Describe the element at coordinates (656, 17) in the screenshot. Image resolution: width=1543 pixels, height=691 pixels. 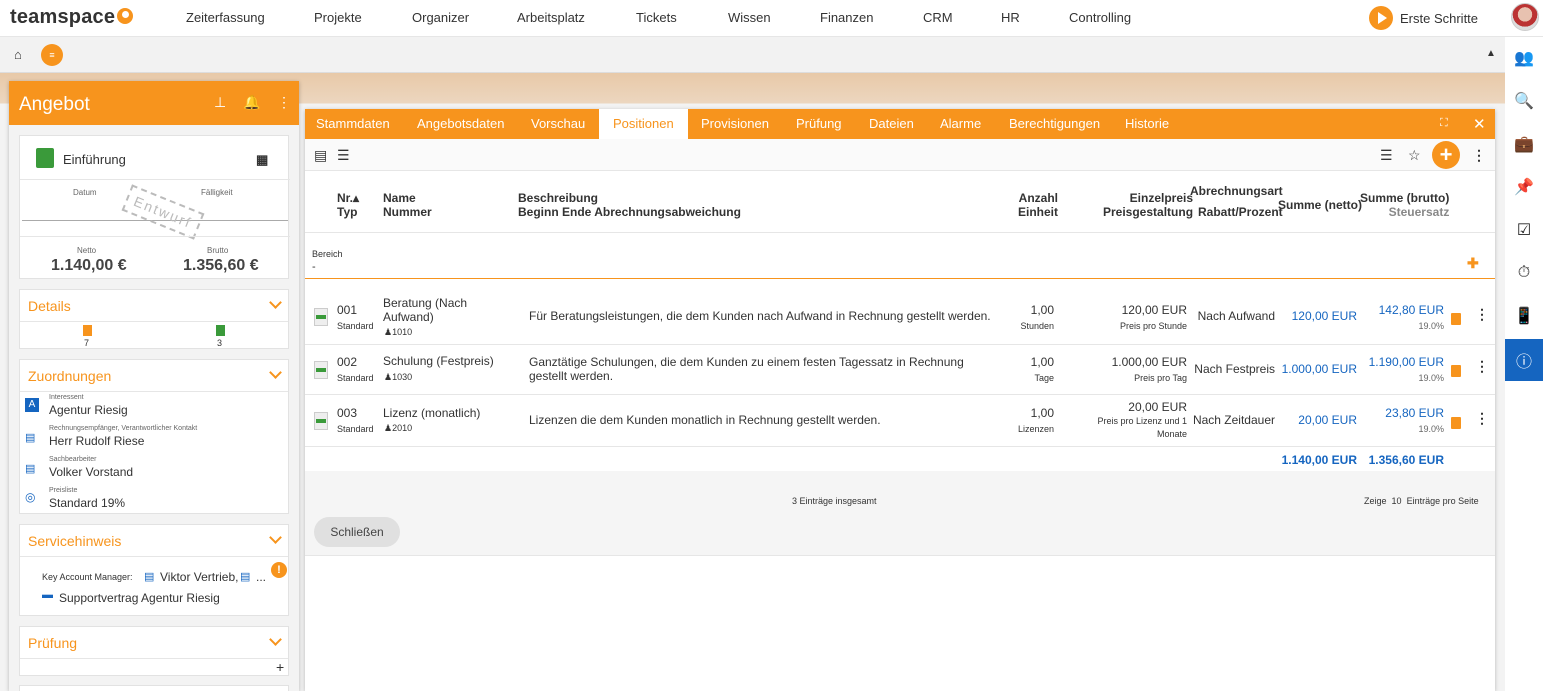
I see `nav-tickets: Tickets` at that location.